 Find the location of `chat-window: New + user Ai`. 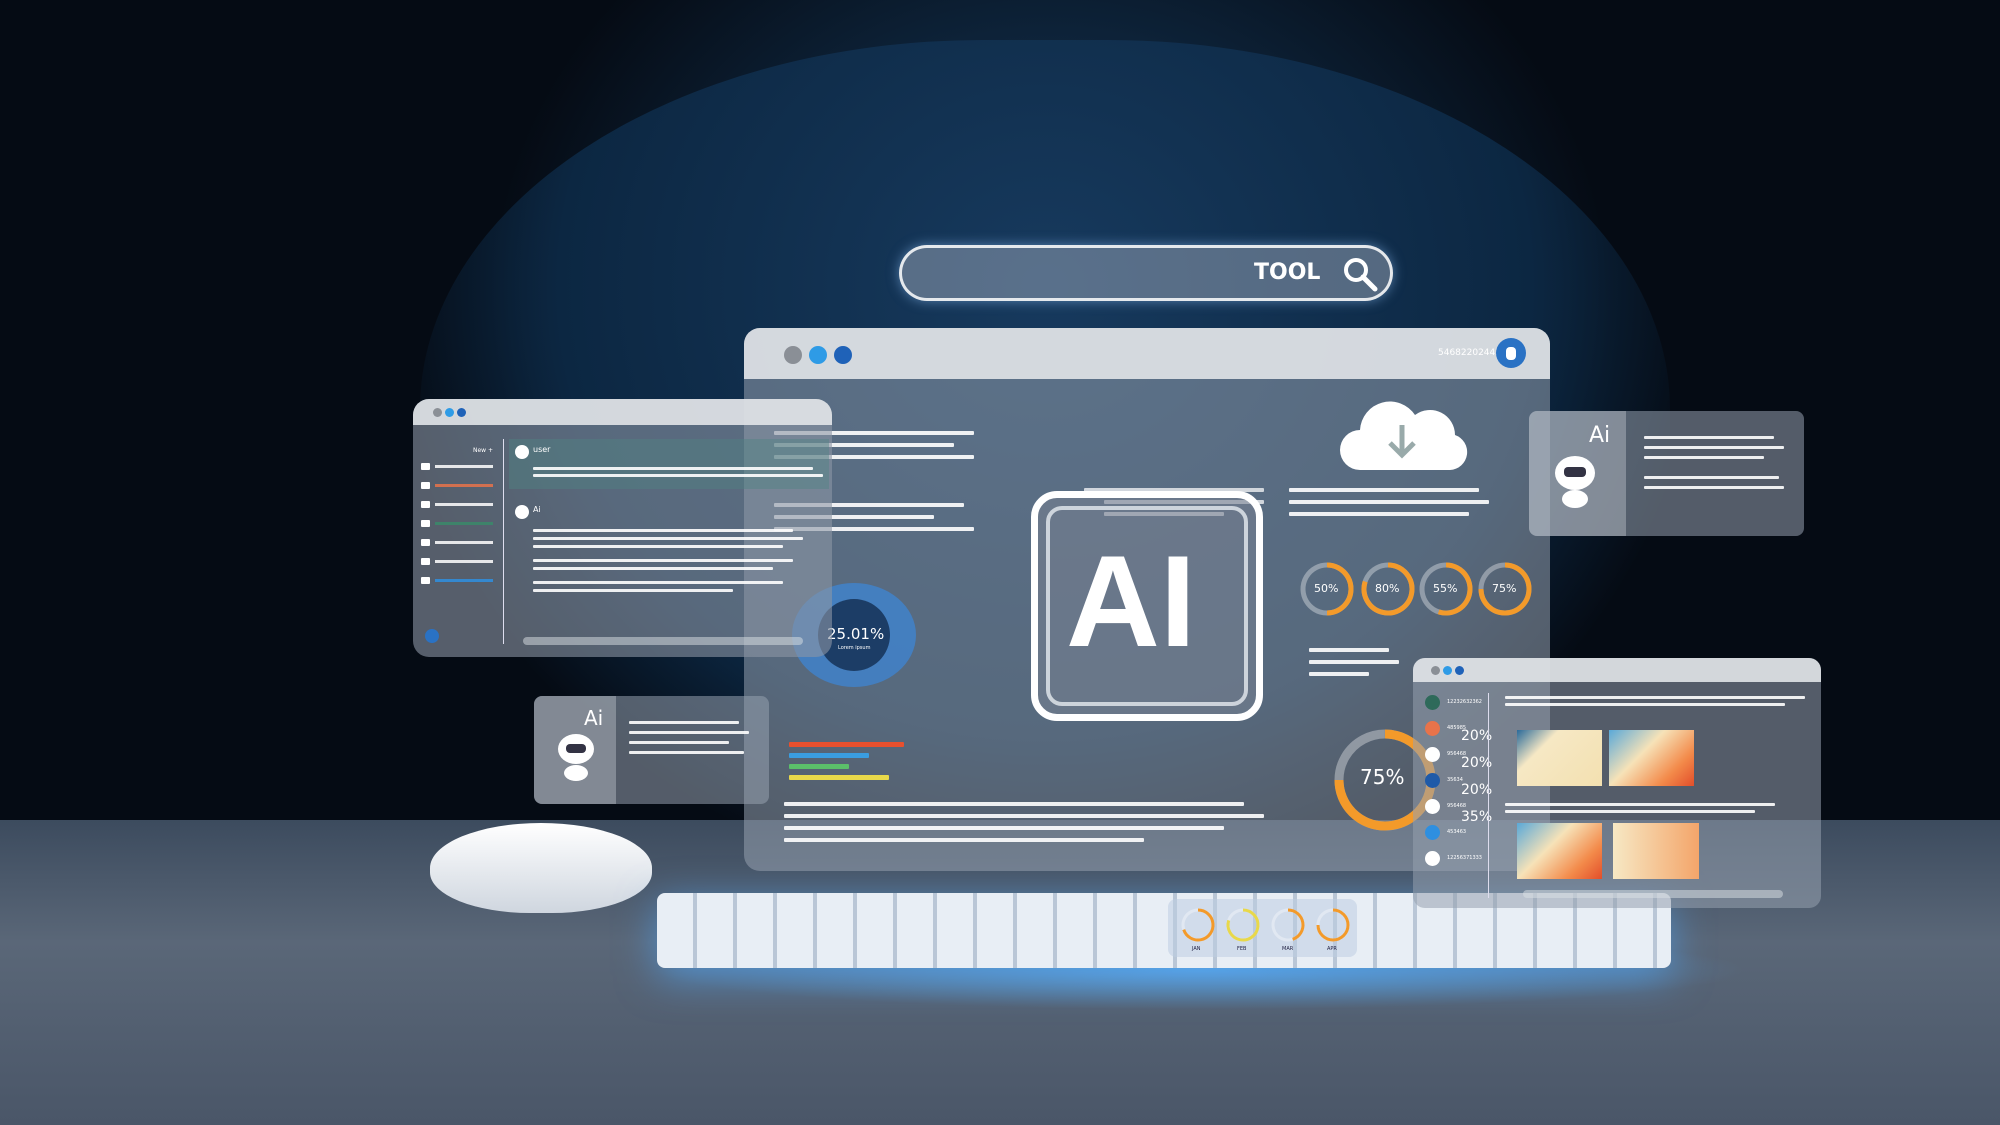

chat-window: New + user Ai is located at coordinates (622, 528).